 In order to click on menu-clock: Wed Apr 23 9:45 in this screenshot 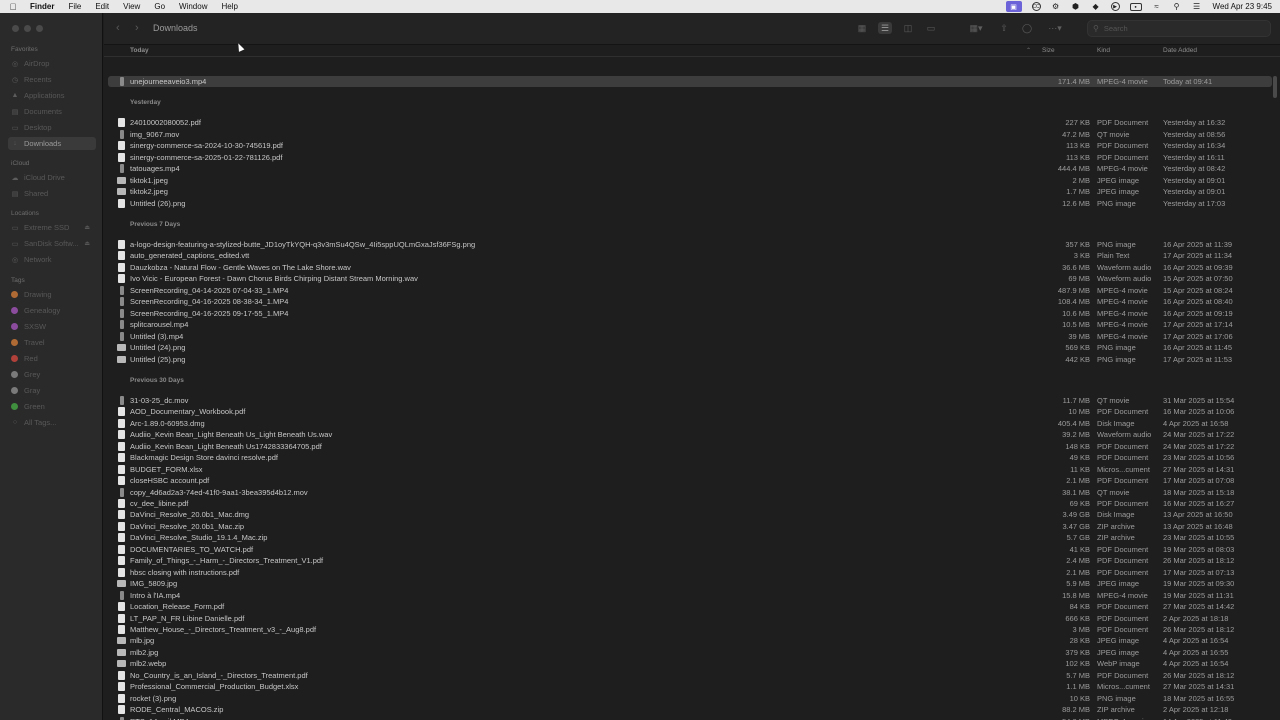, I will do `click(1242, 6)`.